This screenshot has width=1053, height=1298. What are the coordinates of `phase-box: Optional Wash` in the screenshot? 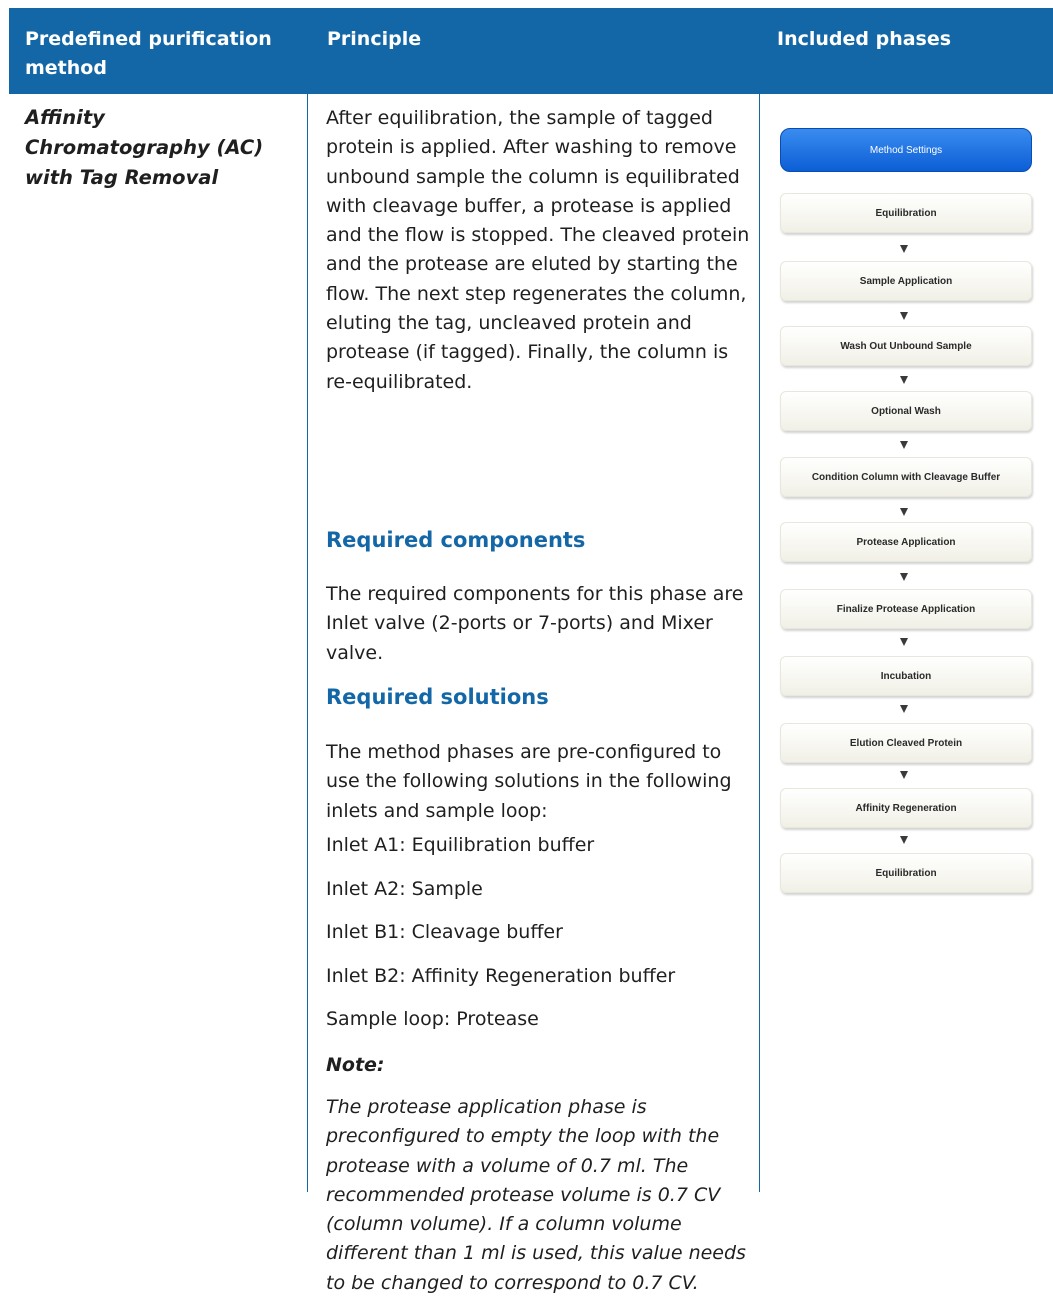 It's located at (906, 411).